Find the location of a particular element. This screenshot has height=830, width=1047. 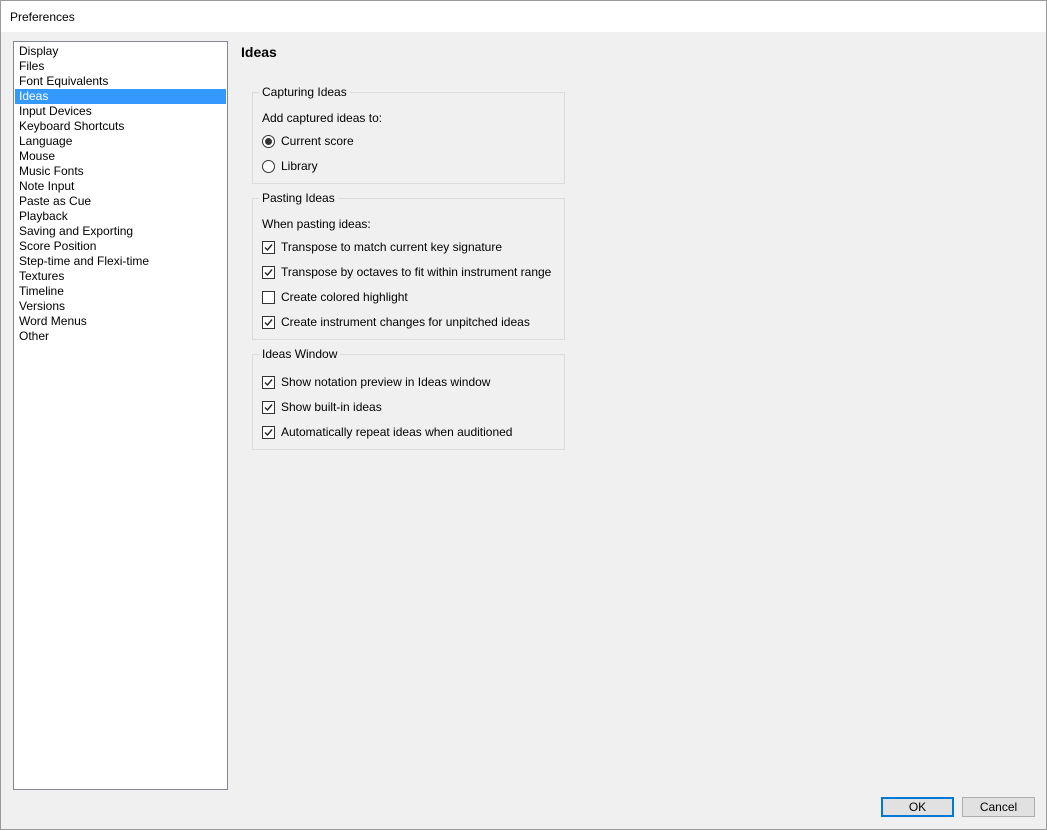

page-title: Ideas is located at coordinates (259, 52).